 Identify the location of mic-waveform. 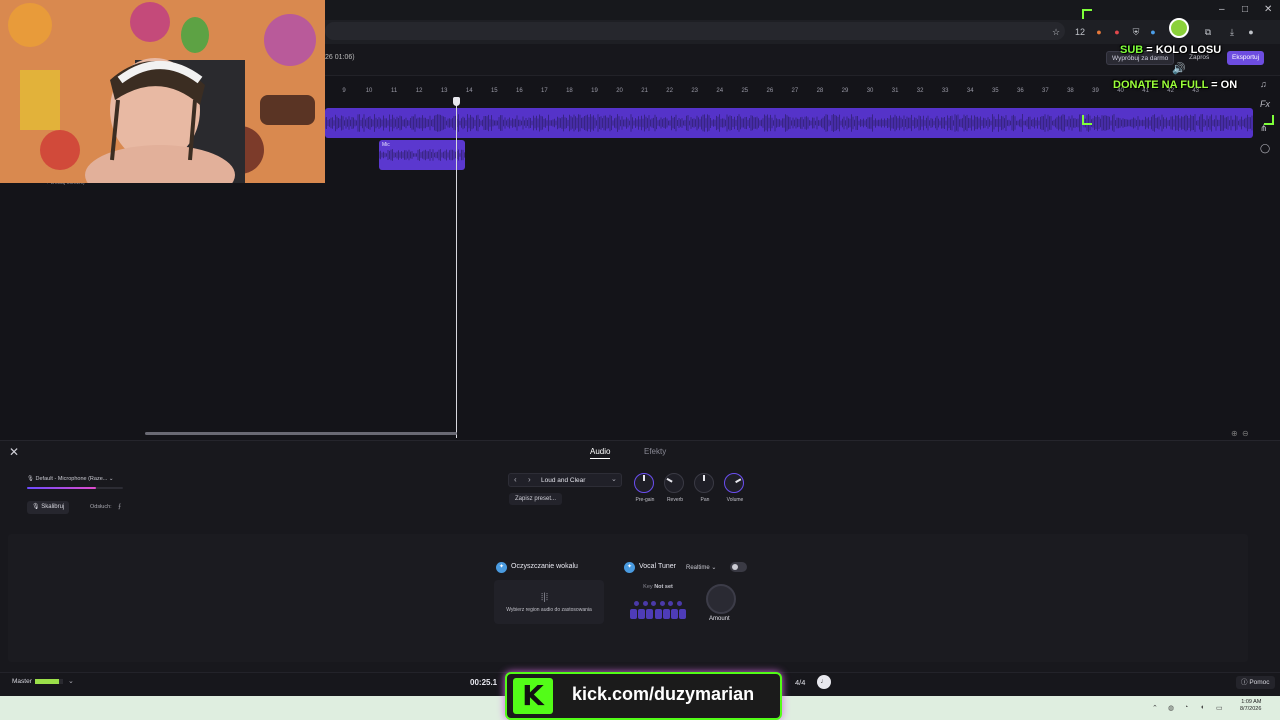
(422, 155).